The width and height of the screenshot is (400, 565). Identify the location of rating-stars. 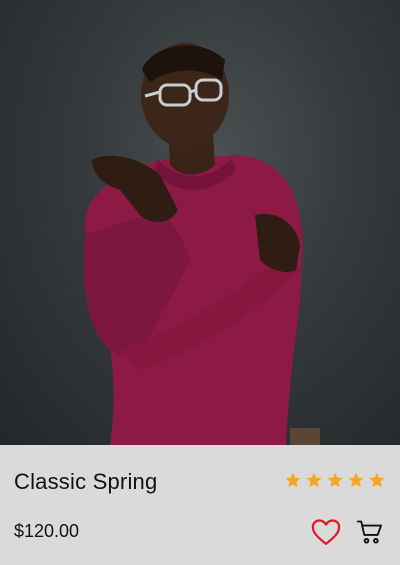
(335, 481).